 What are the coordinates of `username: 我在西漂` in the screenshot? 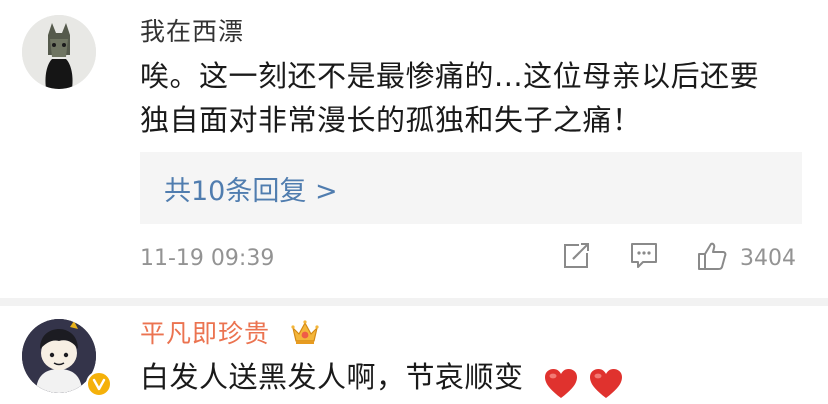 It's located at (192, 30).